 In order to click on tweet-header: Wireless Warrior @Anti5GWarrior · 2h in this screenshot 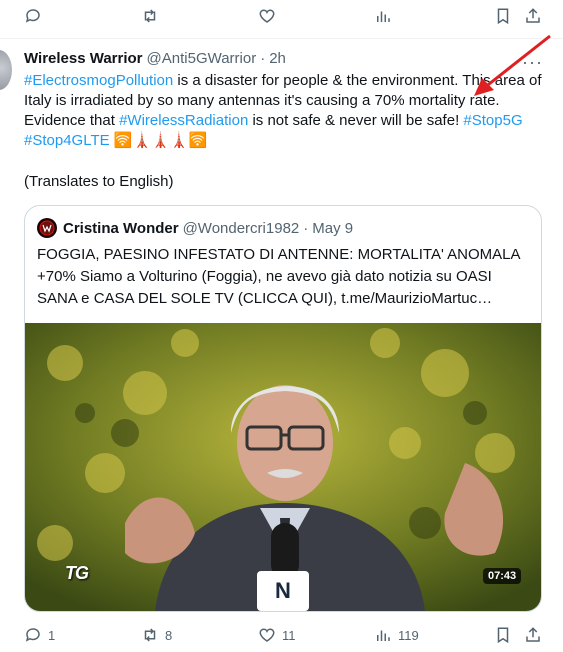, I will do `click(155, 58)`.